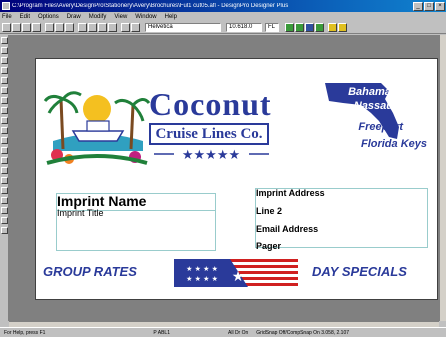  Describe the element at coordinates (442, 178) in the screenshot. I see `vertical-scrollbar` at that location.